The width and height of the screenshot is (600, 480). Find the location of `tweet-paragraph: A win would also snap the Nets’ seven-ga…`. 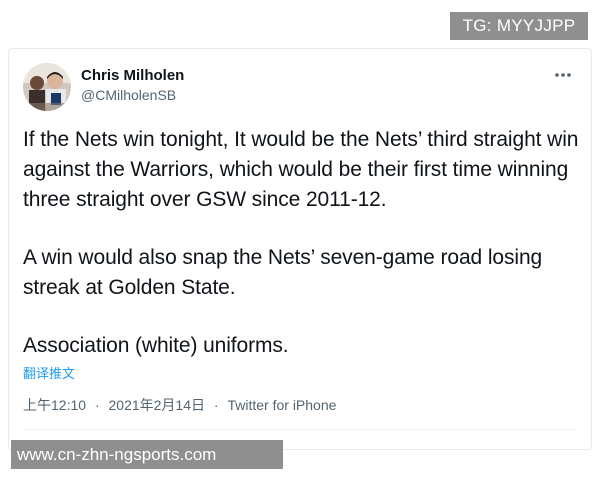

tweet-paragraph: A win would also snap the Nets’ seven-ga… is located at coordinates (283, 272).